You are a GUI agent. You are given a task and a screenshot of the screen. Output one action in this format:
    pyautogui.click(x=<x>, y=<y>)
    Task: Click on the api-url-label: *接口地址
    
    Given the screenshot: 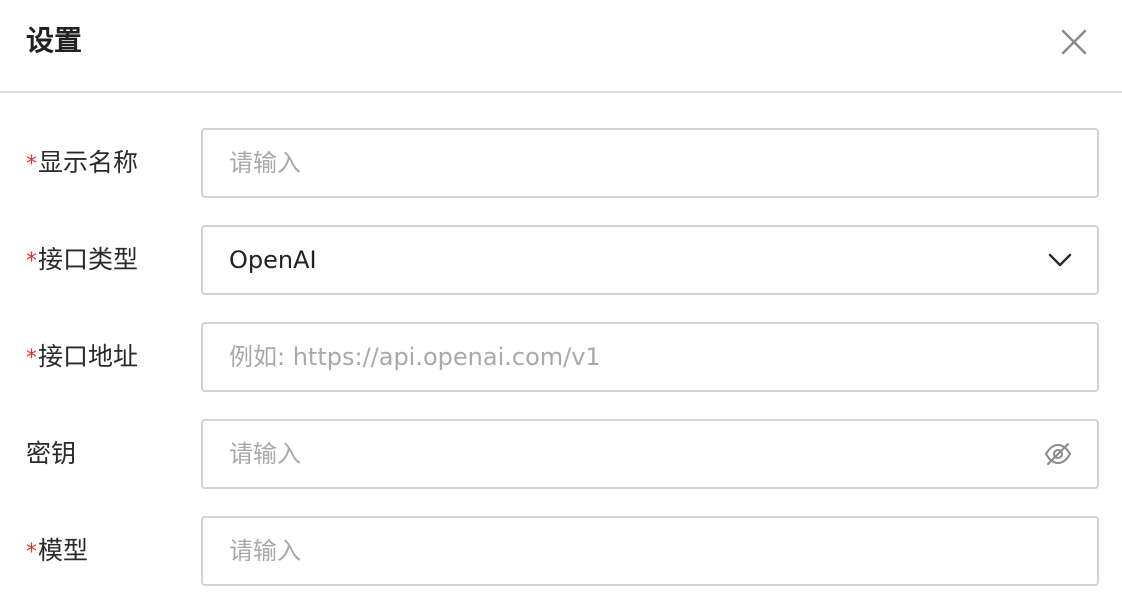 What is the action you would take?
    pyautogui.click(x=82, y=357)
    